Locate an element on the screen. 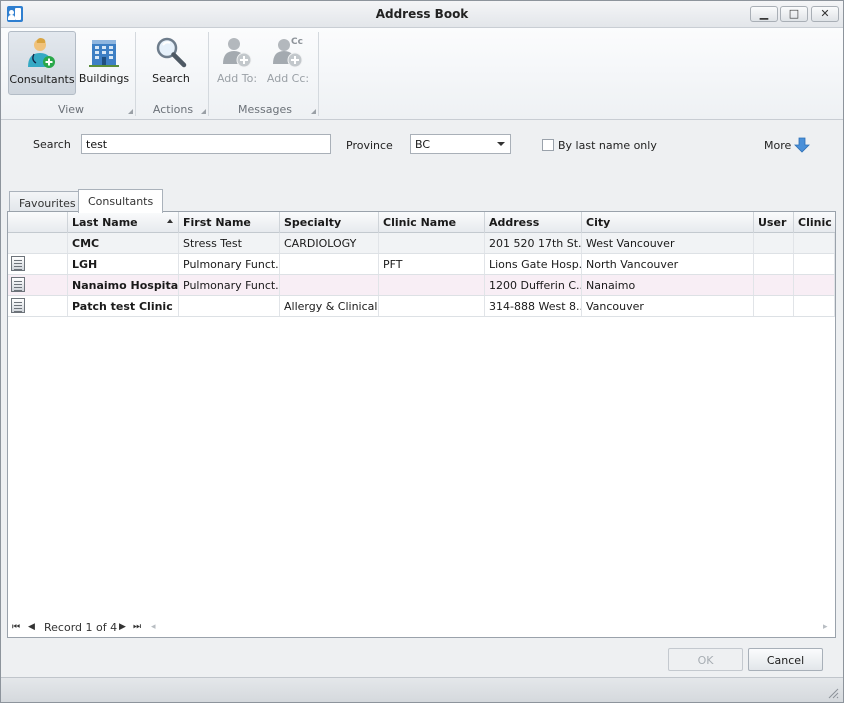 The height and width of the screenshot is (703, 844). record-navigator: ⏮ ◀ Record 1 of 4 ▶ ⏭ ◂ ▸ is located at coordinates (421, 627).